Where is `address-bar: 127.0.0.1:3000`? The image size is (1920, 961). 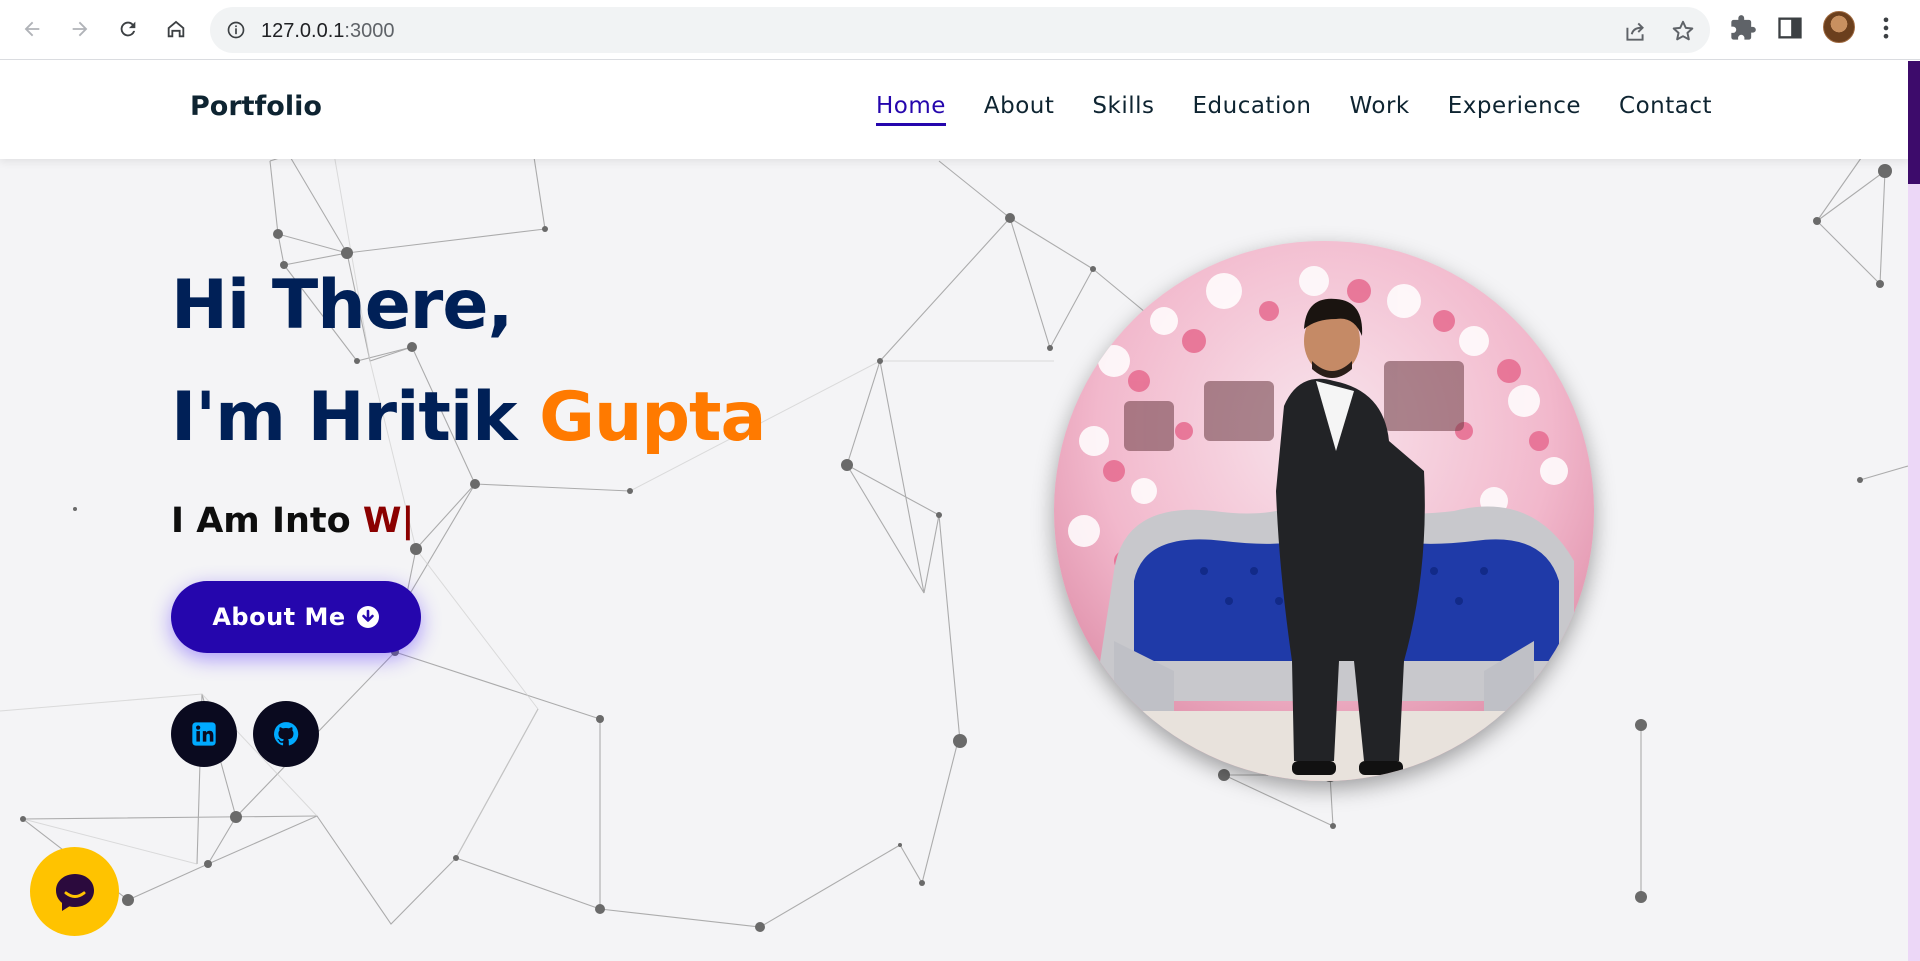 address-bar: 127.0.0.1:3000 is located at coordinates (960, 30).